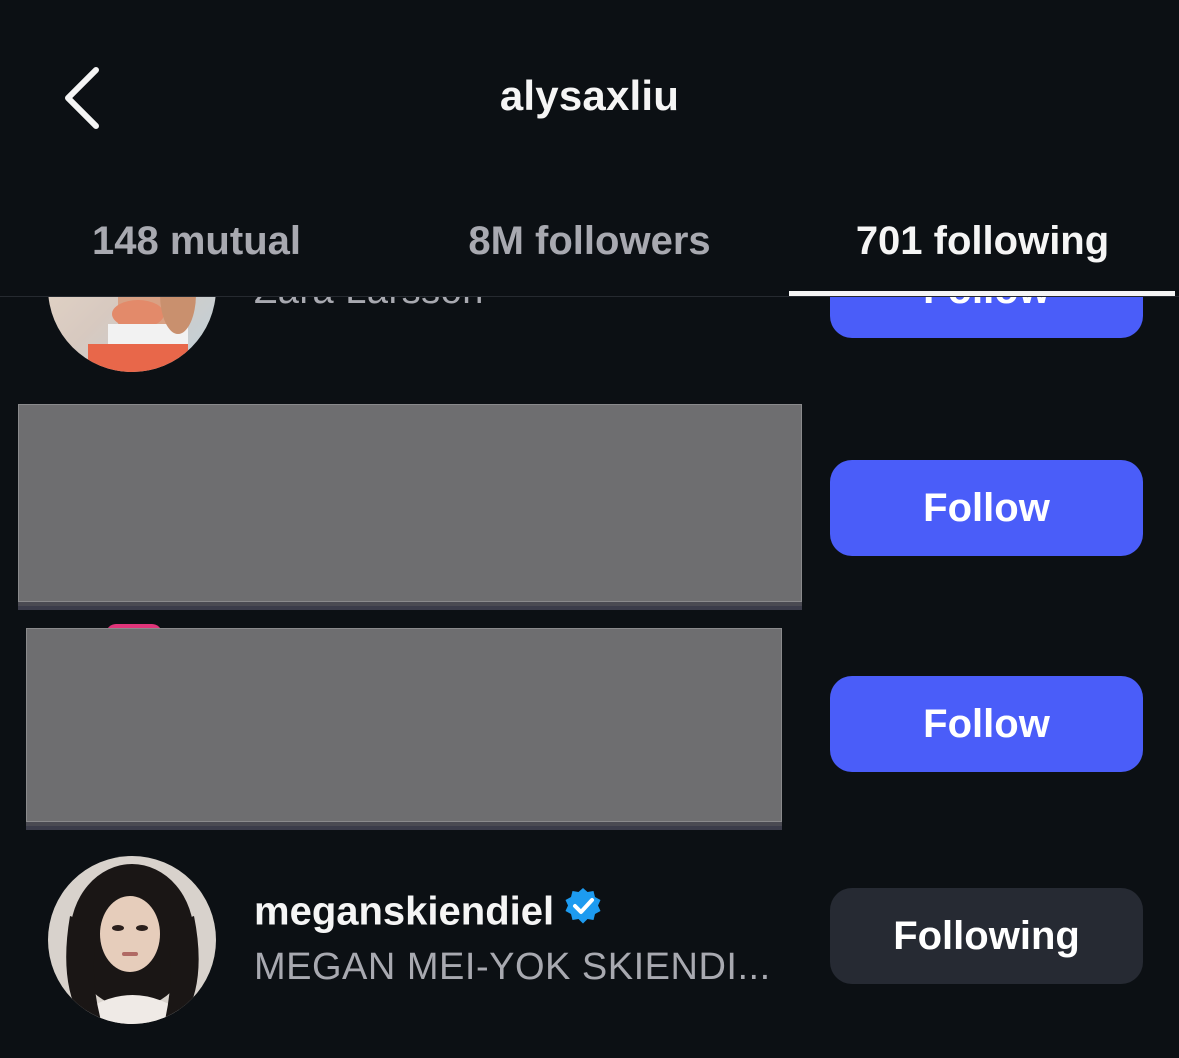 Image resolution: width=1179 pixels, height=1058 pixels. Describe the element at coordinates (583, 911) in the screenshot. I see `verified-badge-icon` at that location.